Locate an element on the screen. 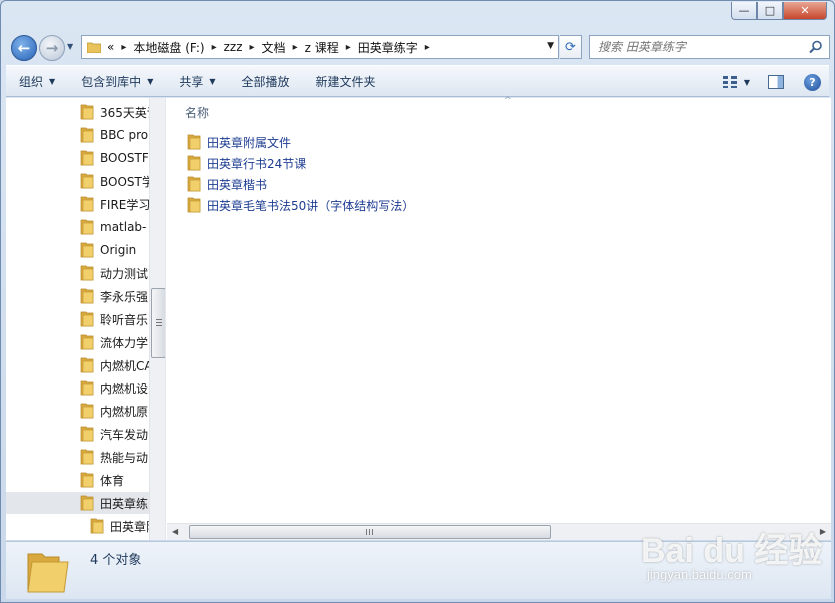  scroll-left-arrow-icon: ◀ is located at coordinates (175, 531).